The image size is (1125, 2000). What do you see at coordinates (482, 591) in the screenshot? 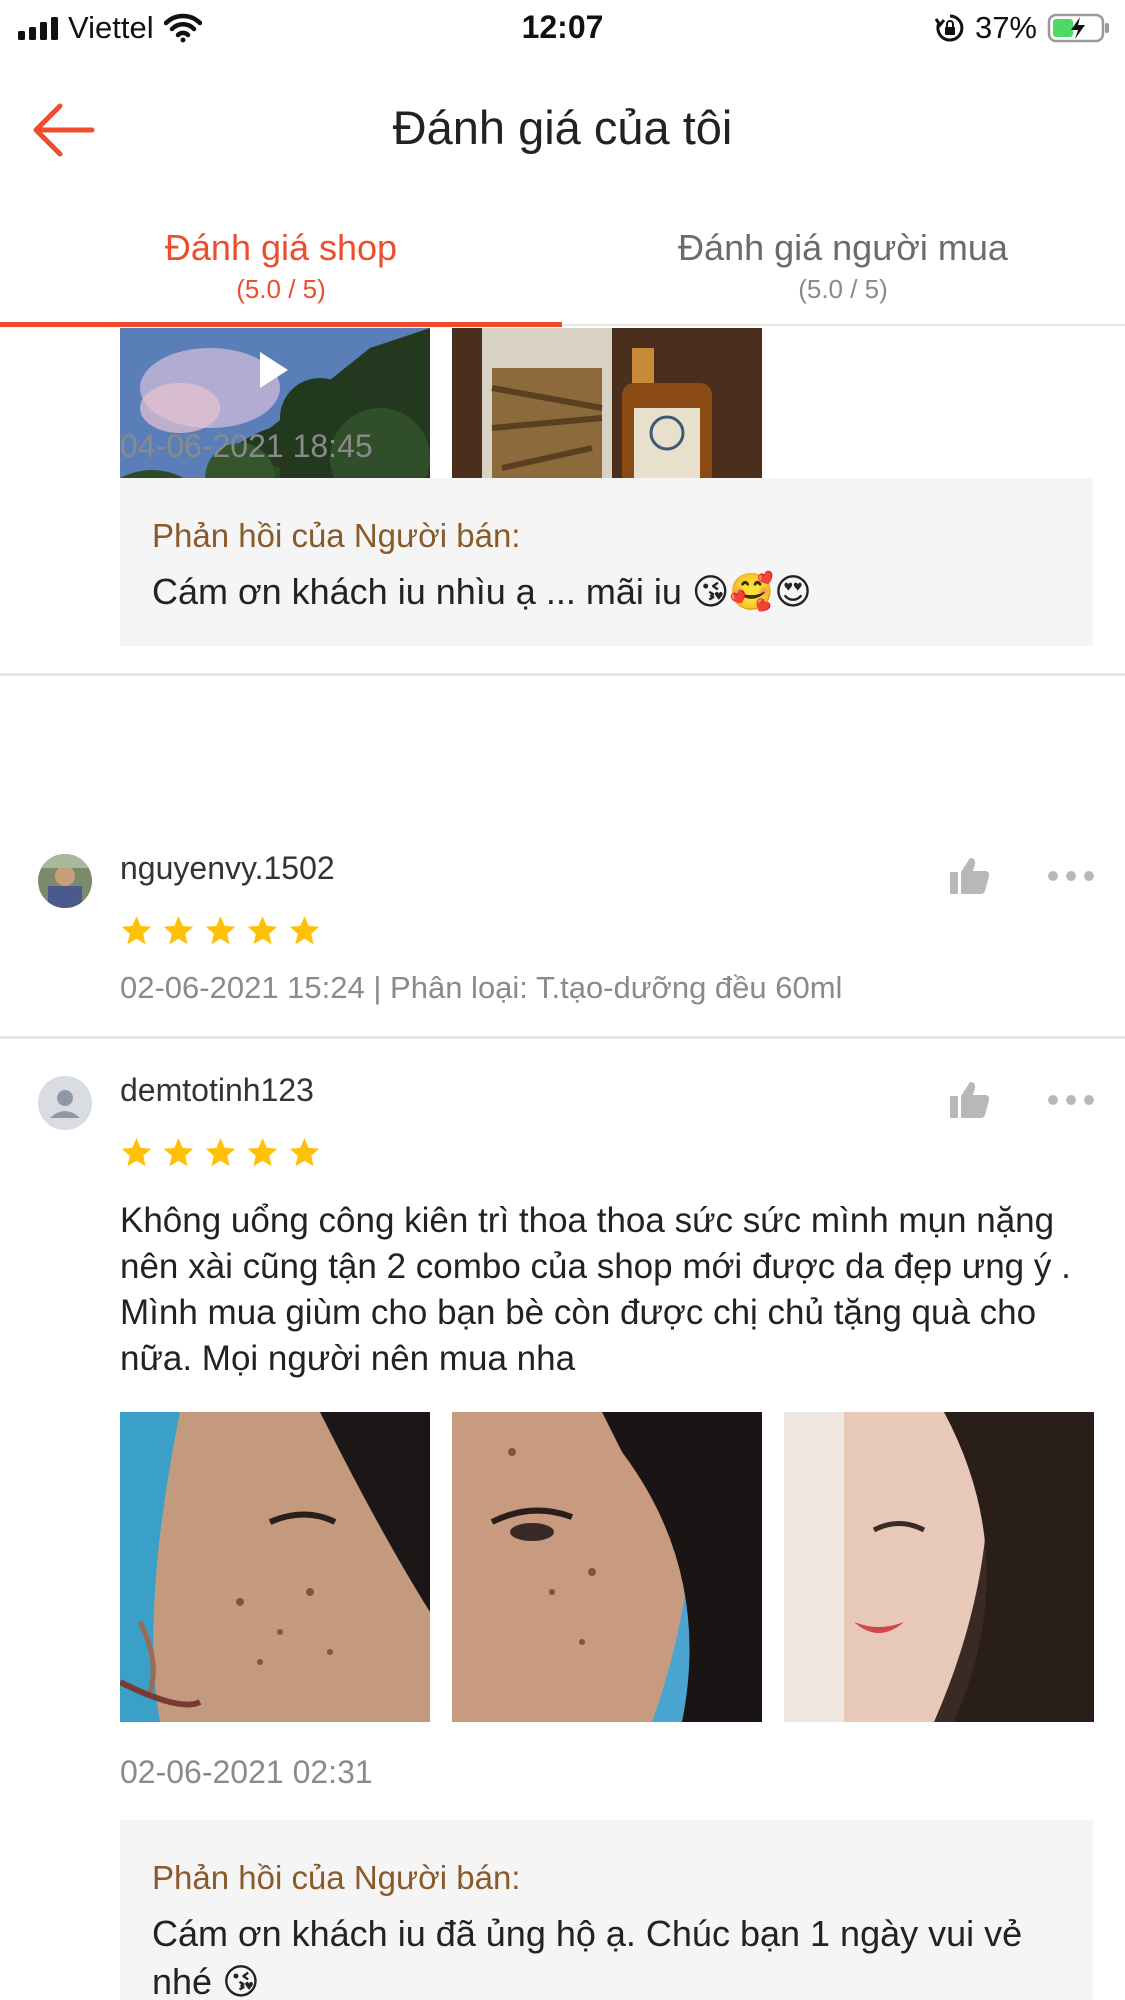
I see `seller-reply-text: Cám ơn khách iu nhìu ạ ... mãi iu 😘🥰😍` at bounding box center [482, 591].